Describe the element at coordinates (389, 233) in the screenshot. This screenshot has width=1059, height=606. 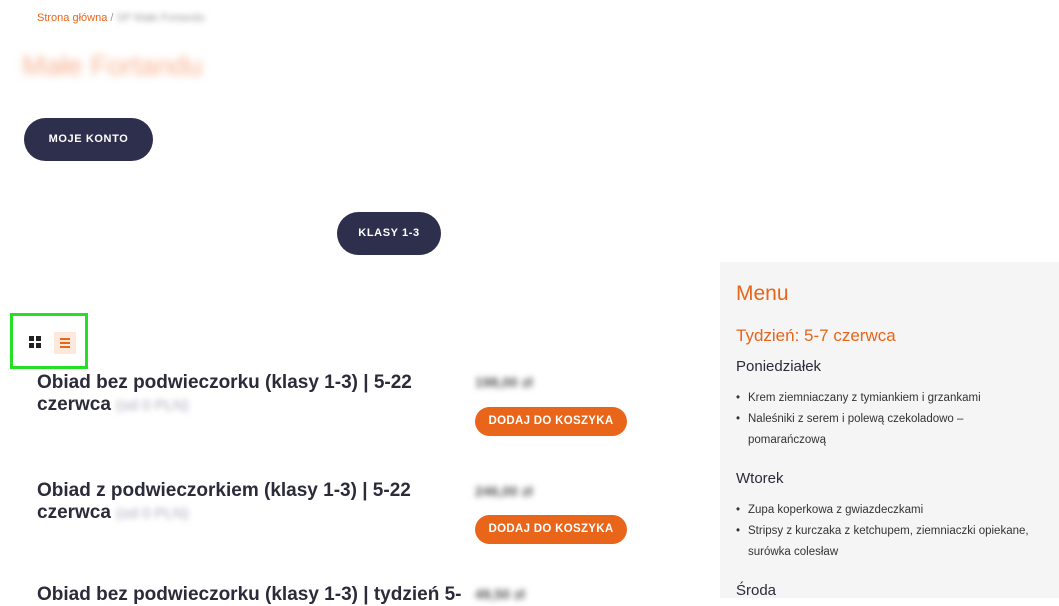
I see `grade-filter-button: KLASY 1-3` at that location.